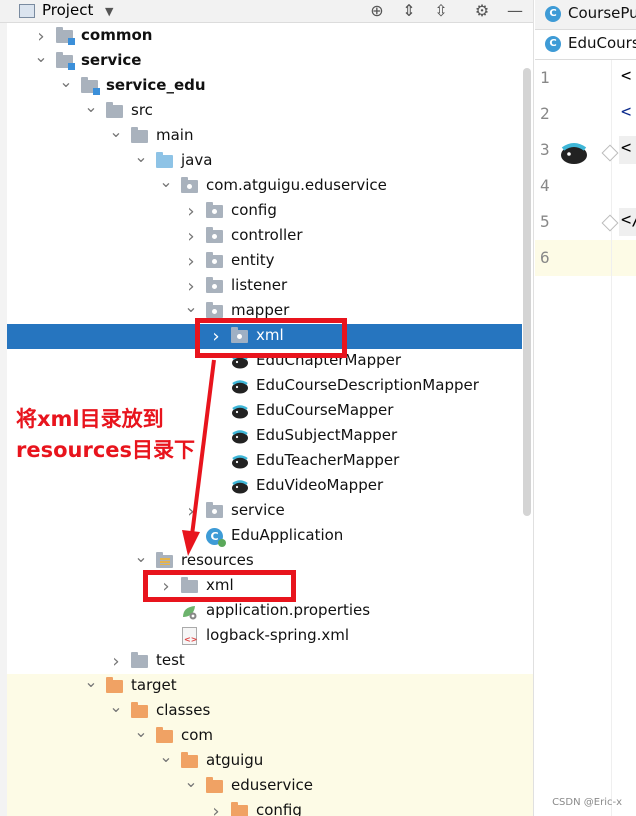 This screenshot has height=816, width=636. What do you see at coordinates (264, 286) in the screenshot?
I see `tree-item-listener: › listener` at bounding box center [264, 286].